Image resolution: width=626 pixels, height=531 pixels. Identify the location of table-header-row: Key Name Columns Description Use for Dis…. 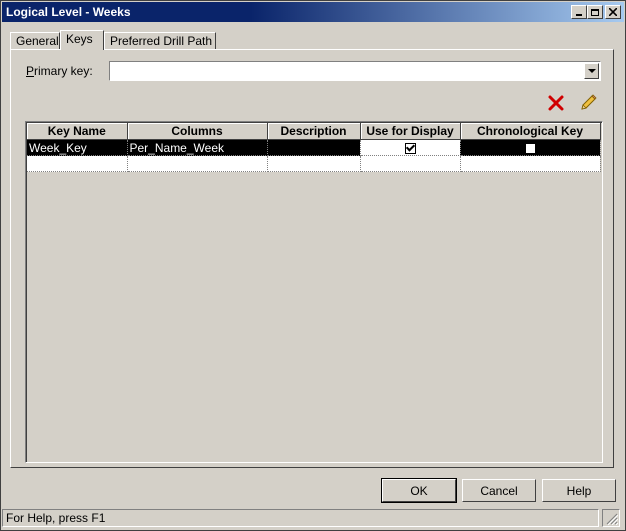
(314, 131).